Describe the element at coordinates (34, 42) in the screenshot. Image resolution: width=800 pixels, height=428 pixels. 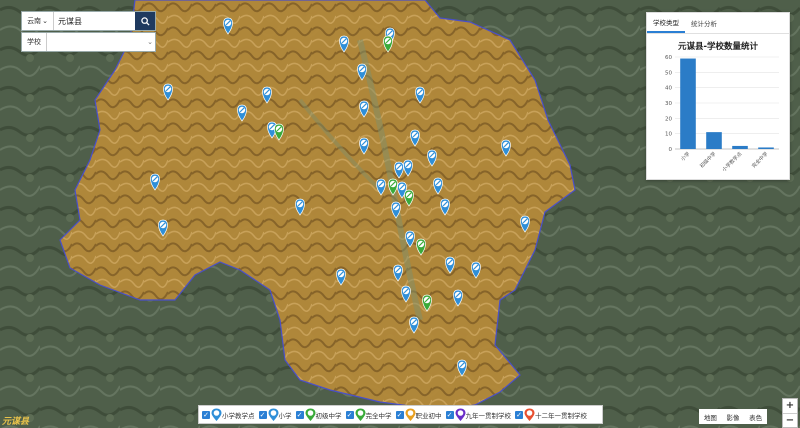
I see `school-filter-label: 学校` at that location.